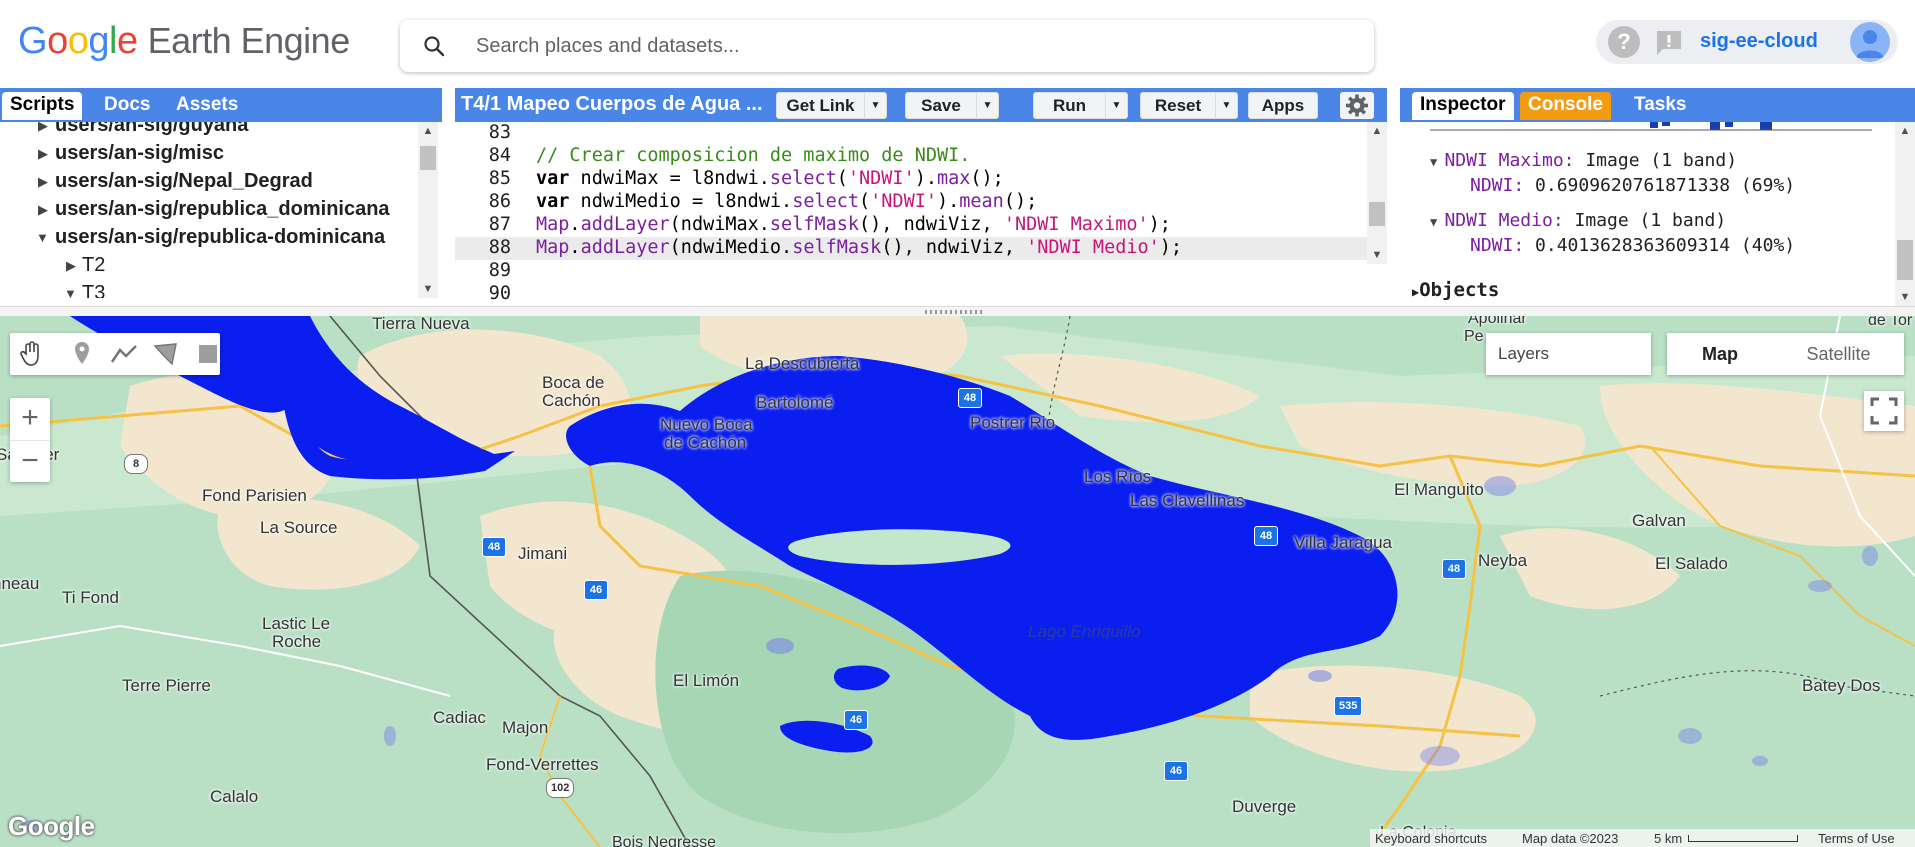  I want to click on settings-button, so click(1357, 105).